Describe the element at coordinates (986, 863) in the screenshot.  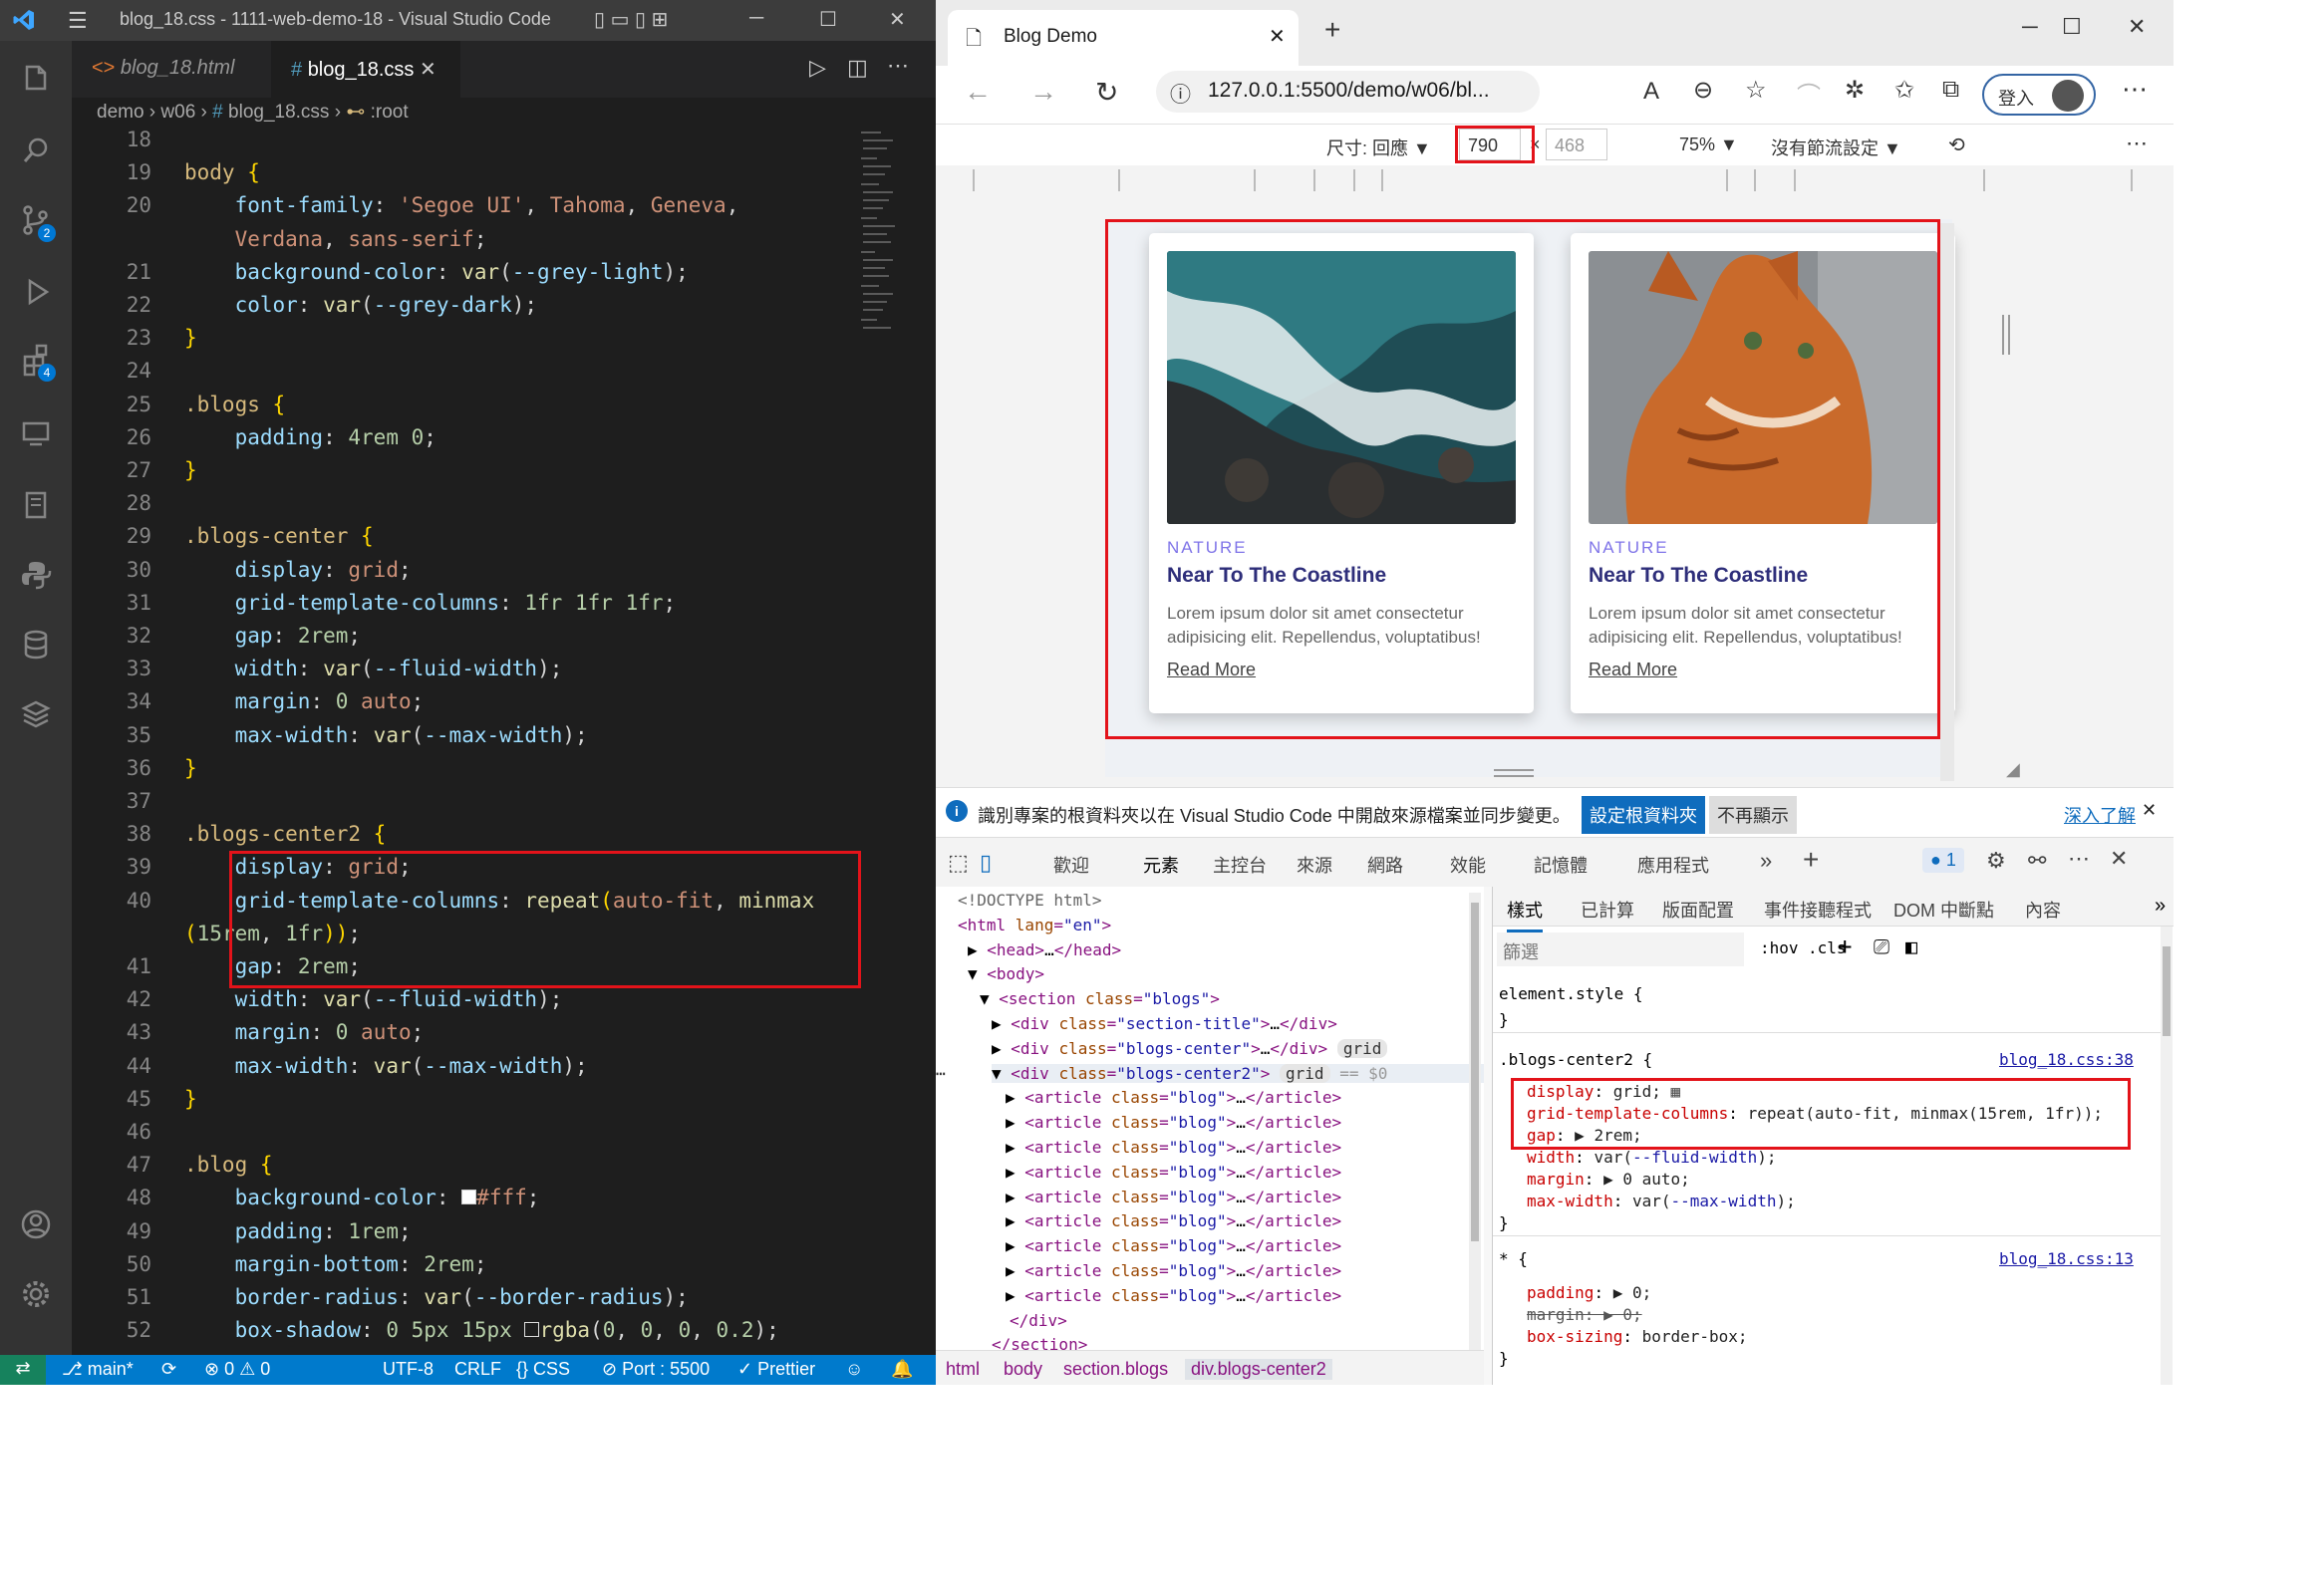
I see `device-emulation-icon: ▯` at that location.